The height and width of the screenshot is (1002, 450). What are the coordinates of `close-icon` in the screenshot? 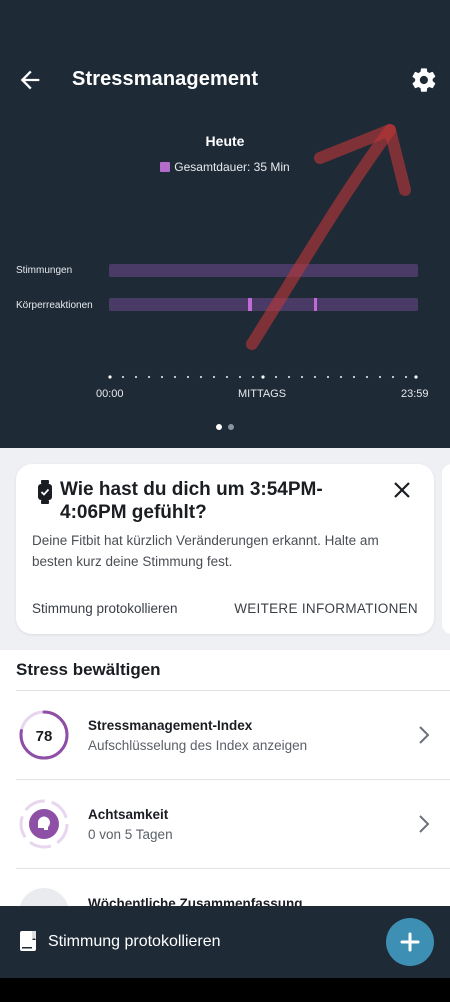 It's located at (402, 490).